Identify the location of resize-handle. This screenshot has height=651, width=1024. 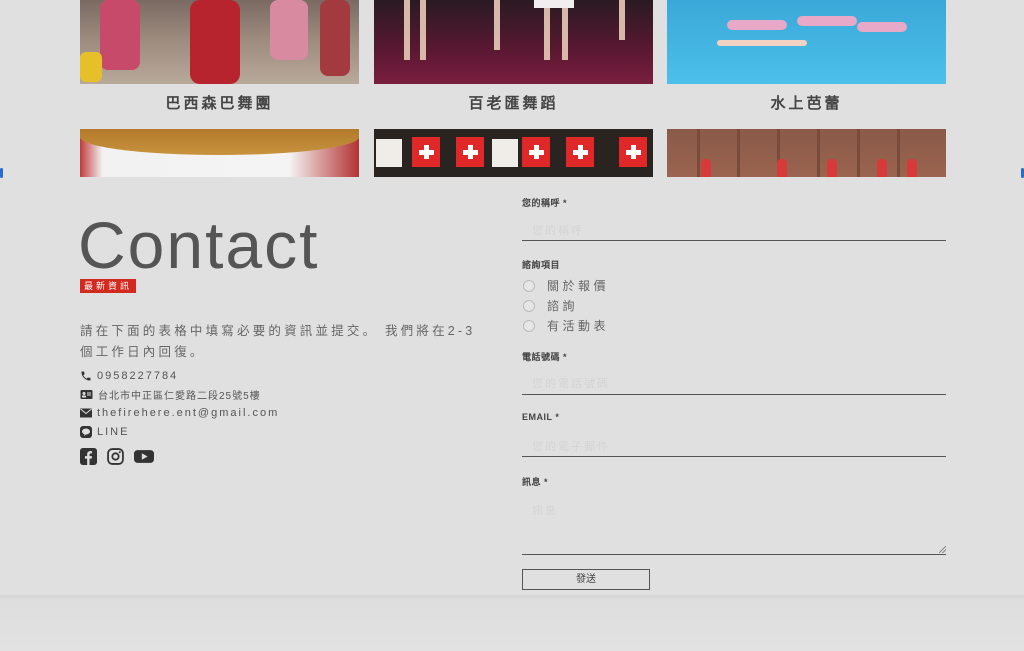
(942, 549).